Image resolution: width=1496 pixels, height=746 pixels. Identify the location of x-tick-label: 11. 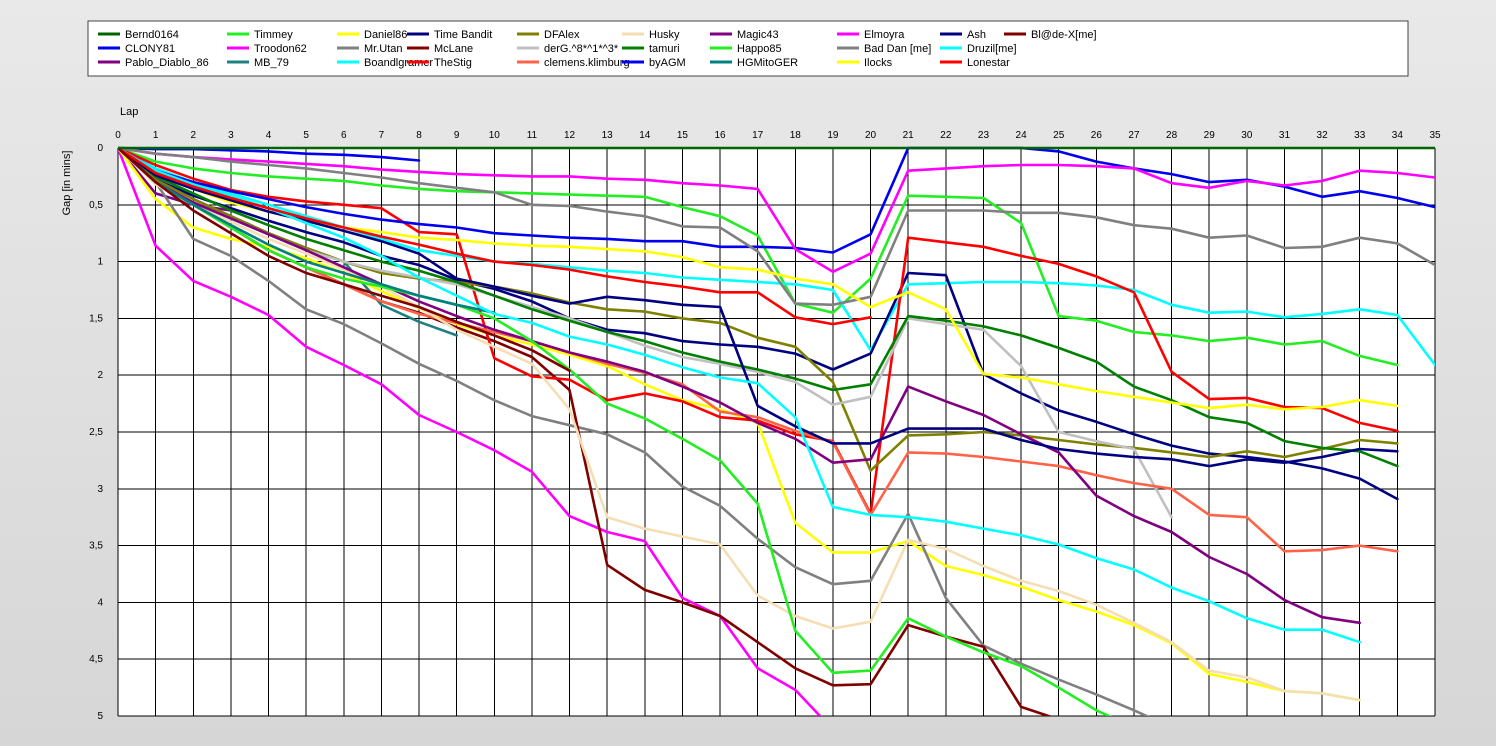
(532, 135).